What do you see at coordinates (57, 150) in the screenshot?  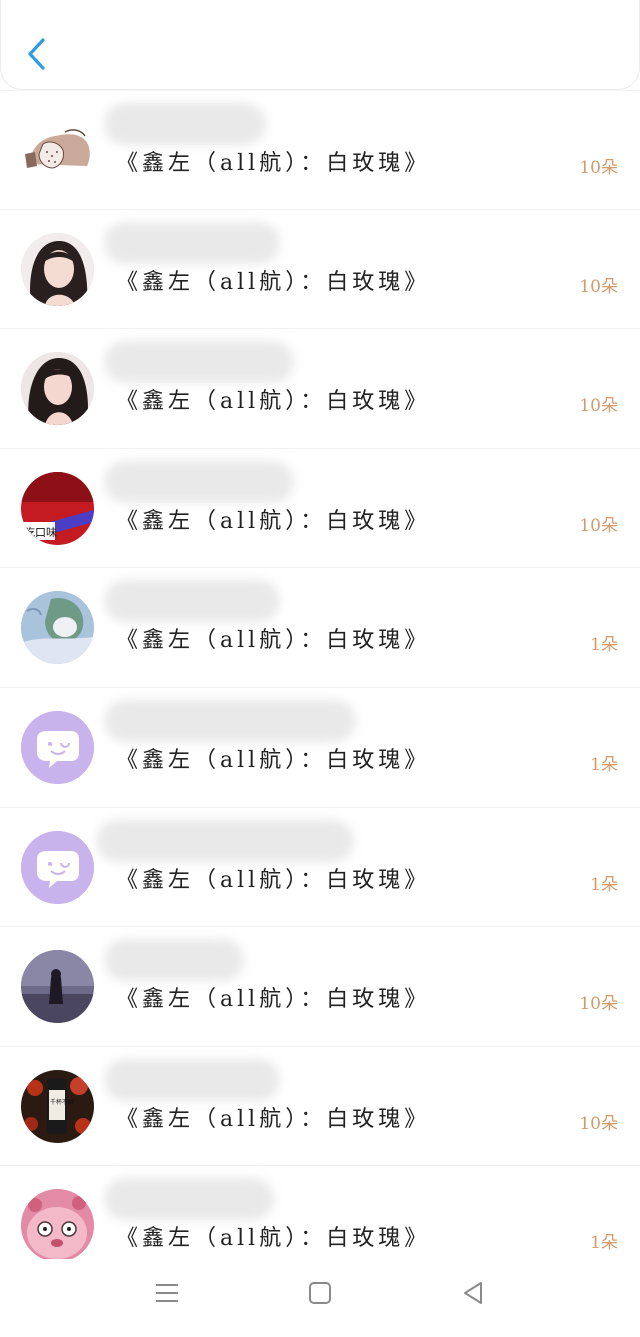 I see `meme-avatar` at bounding box center [57, 150].